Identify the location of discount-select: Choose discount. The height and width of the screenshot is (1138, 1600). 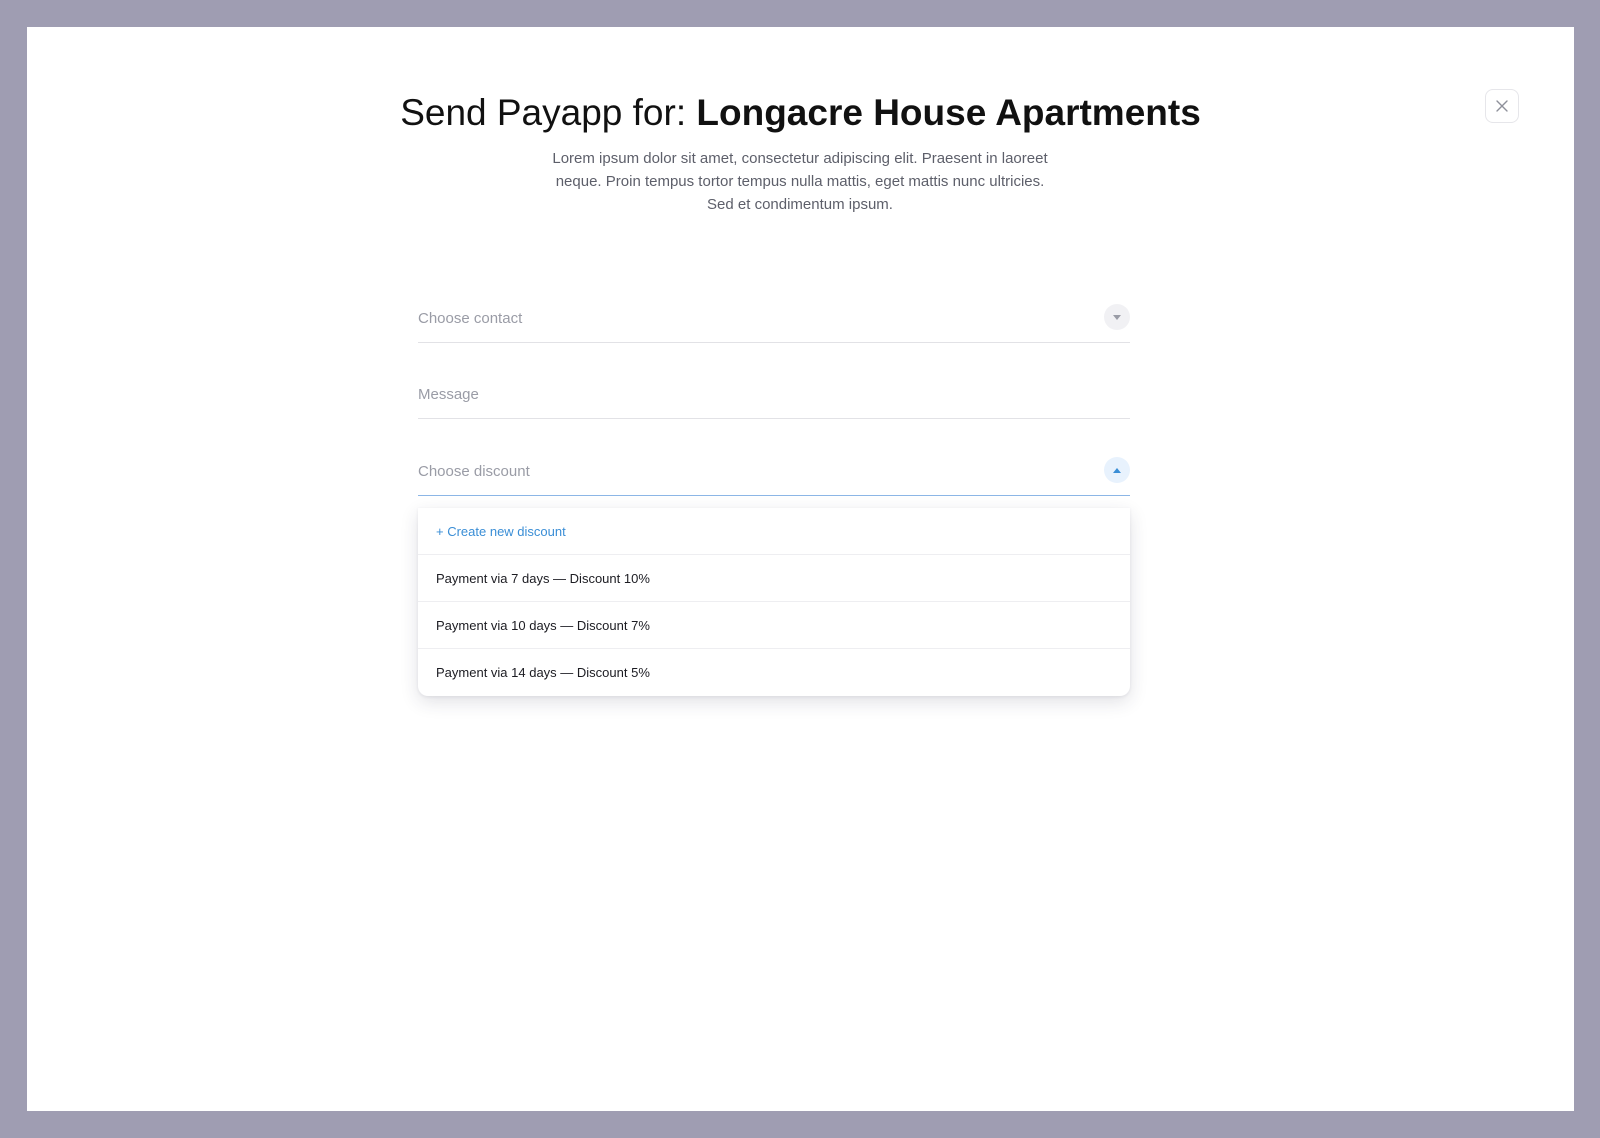
(774, 470).